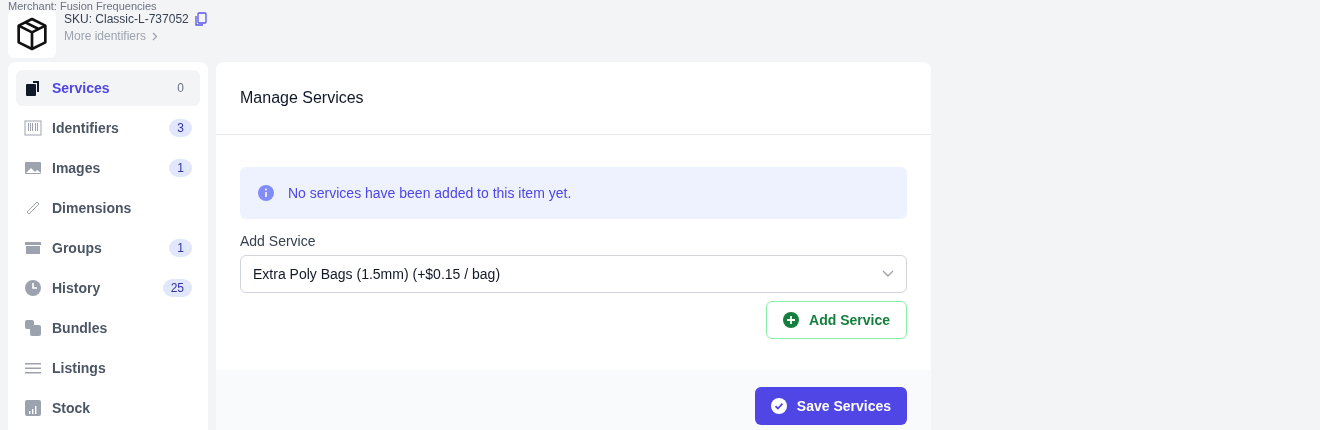 This screenshot has width=1320, height=430. I want to click on sidebar-item: Stock, so click(108, 408).